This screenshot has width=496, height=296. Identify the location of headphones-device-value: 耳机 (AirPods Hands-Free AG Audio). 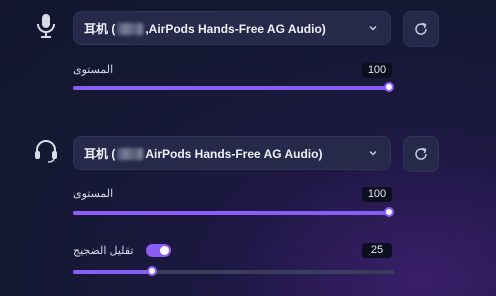
(203, 153).